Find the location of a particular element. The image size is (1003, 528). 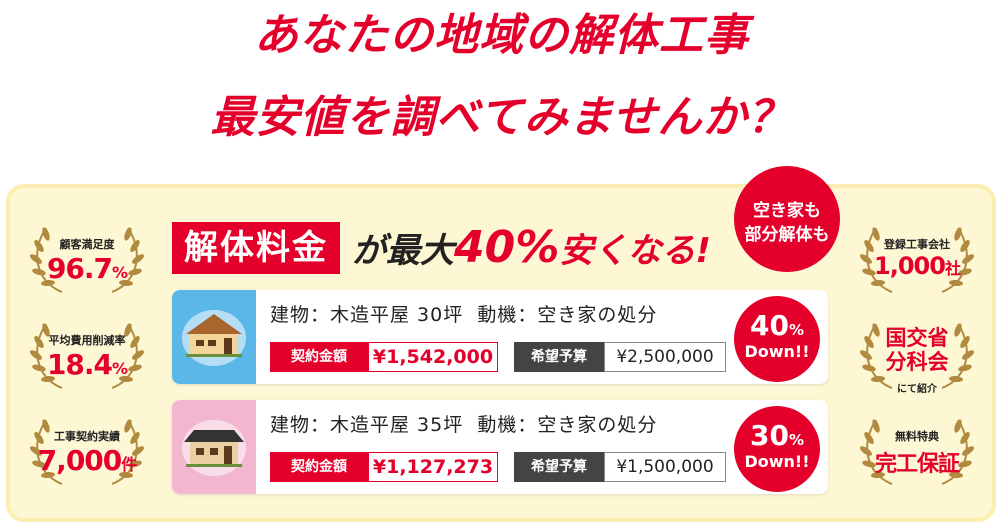

demolition-fee-box: 解体料金 is located at coordinates (256, 248).